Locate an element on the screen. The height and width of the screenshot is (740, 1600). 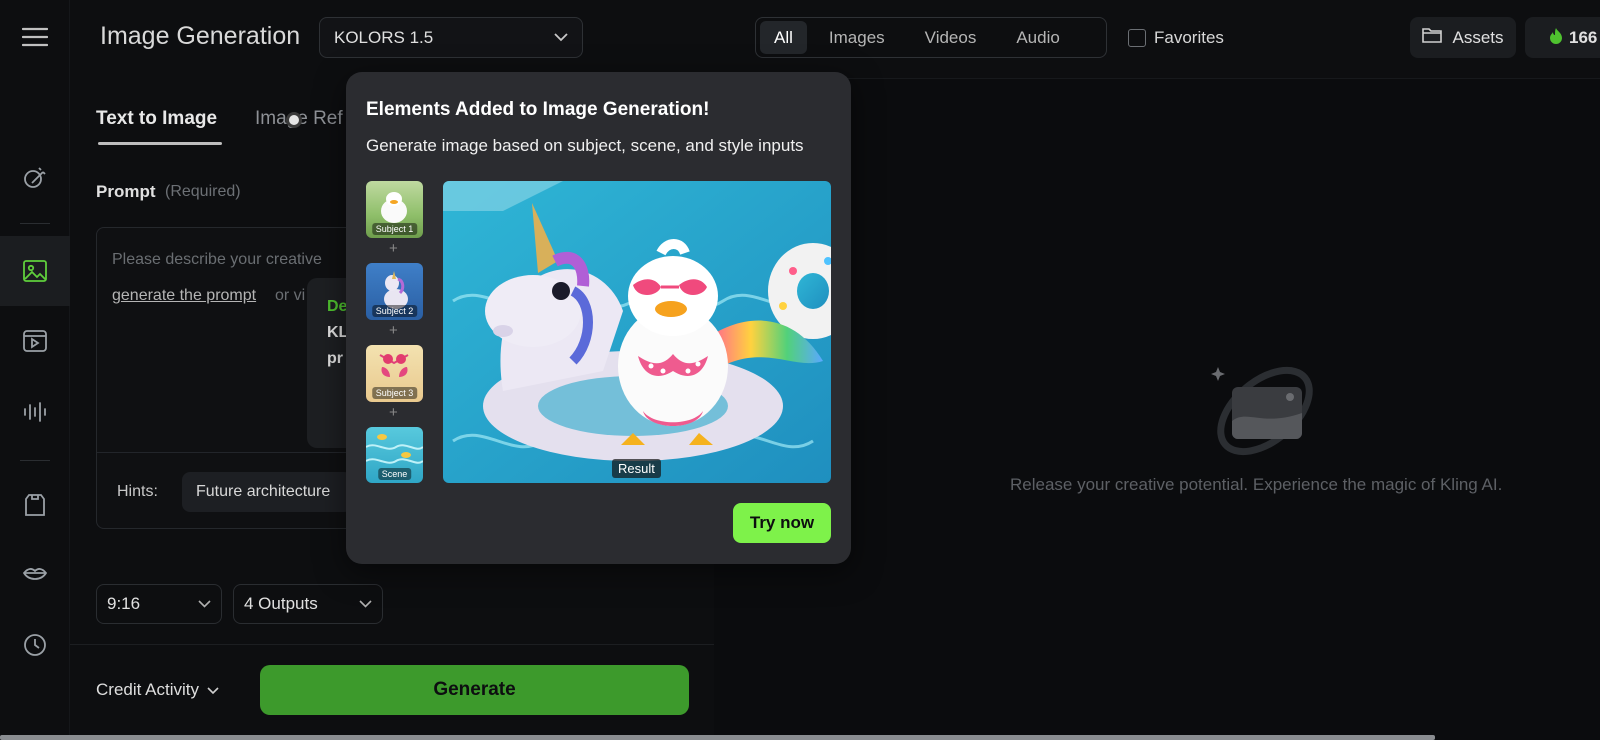
assets-button: Assets is located at coordinates (1463, 37).